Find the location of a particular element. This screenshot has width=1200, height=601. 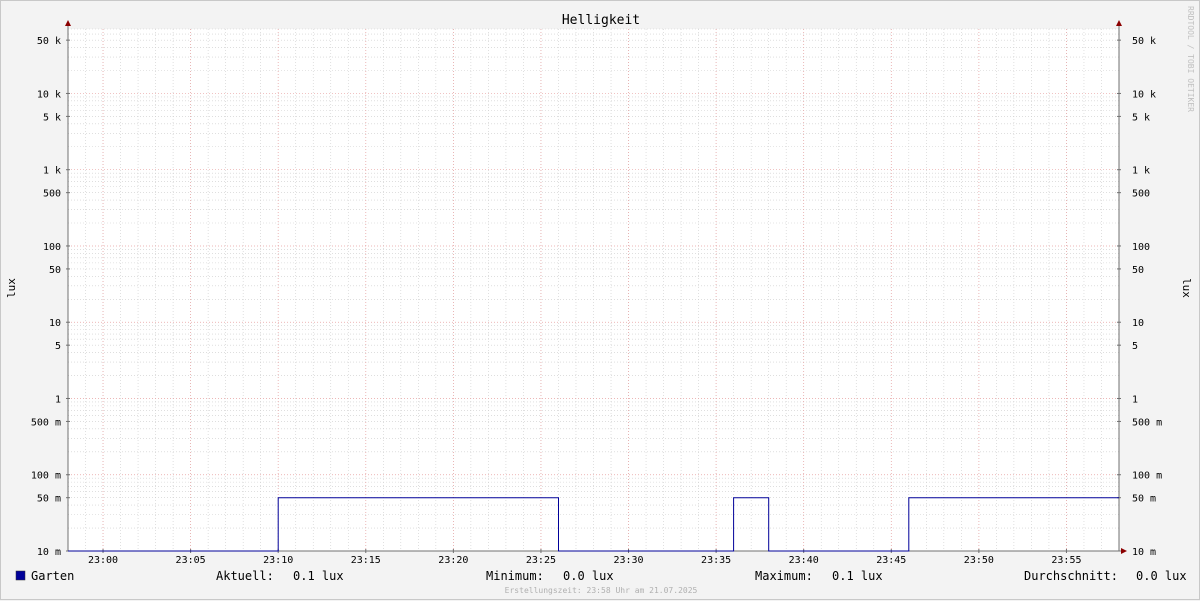

y-tick-label-left: 10 k is located at coordinates (49, 94).